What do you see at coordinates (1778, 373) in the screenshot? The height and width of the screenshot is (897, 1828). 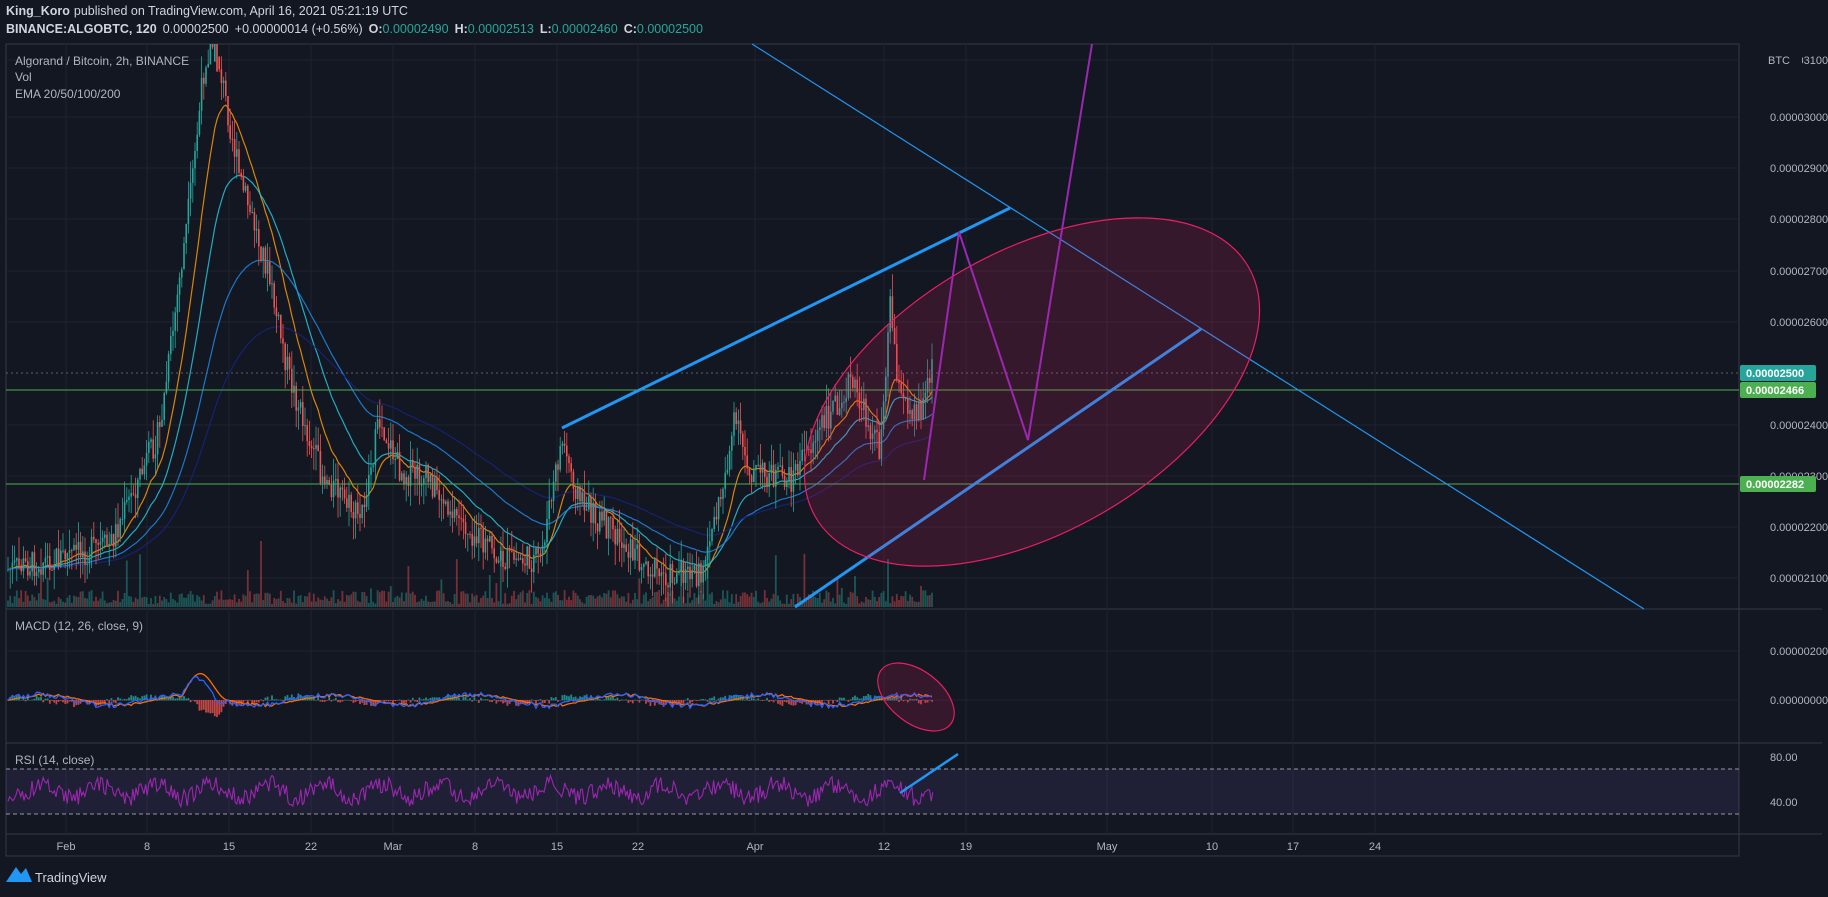 I see `price-badge-last: 0.00002500` at bounding box center [1778, 373].